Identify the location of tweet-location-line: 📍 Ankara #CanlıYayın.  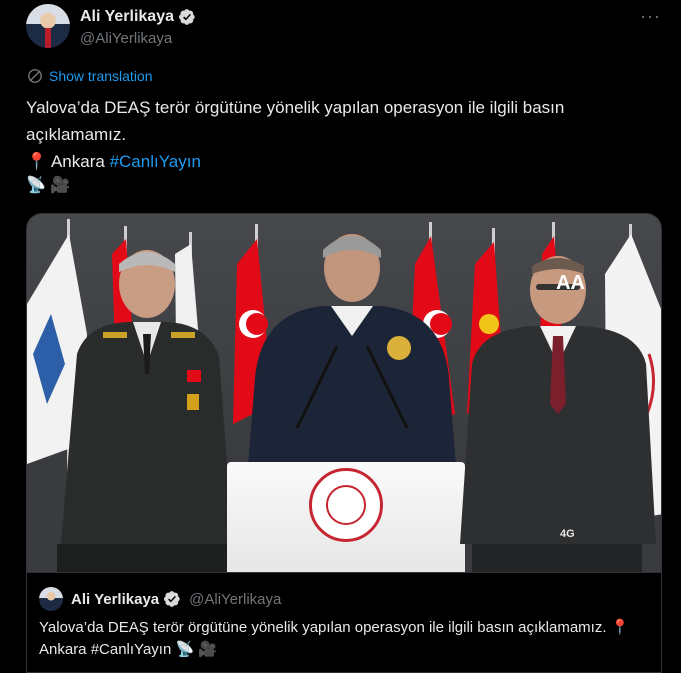
(341, 161).